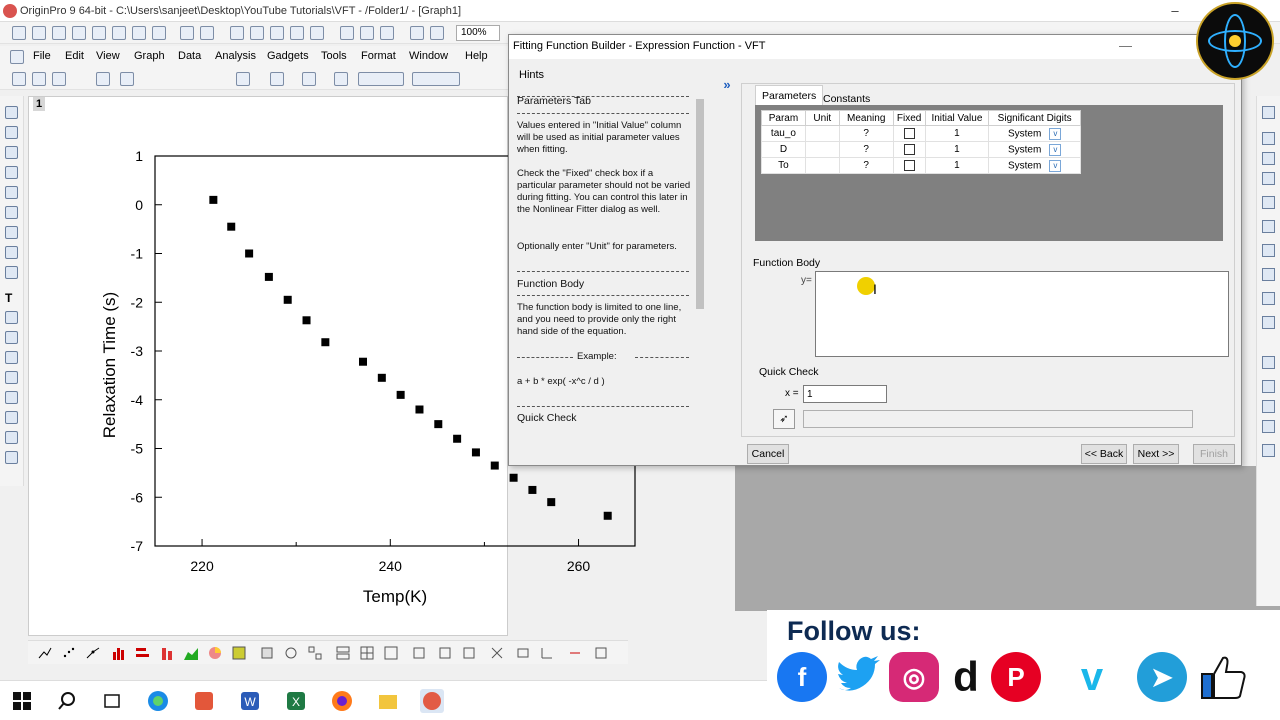  What do you see at coordinates (158, 701) in the screenshot?
I see `edge-browser-icon` at bounding box center [158, 701].